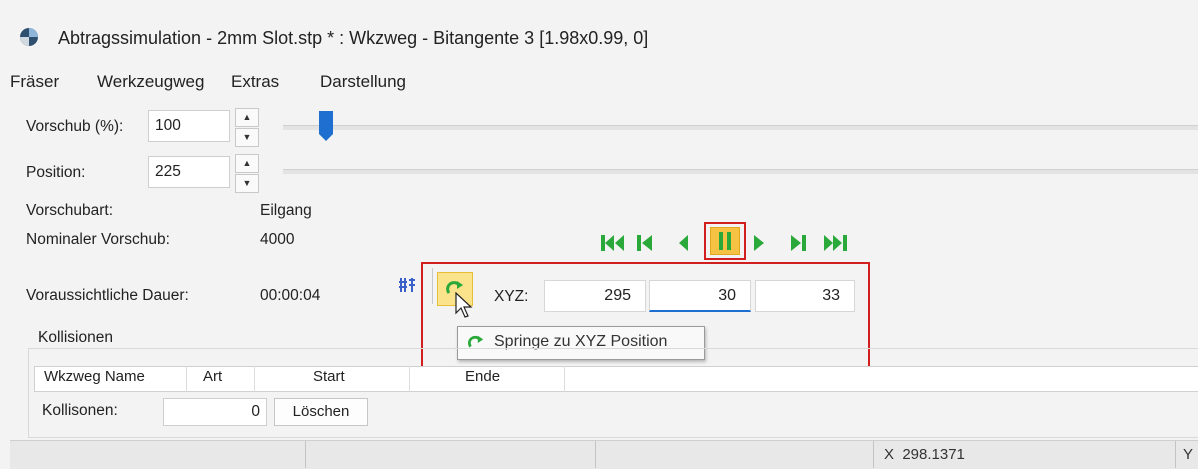  Describe the element at coordinates (329, 376) in the screenshot. I see `column-start: Start` at that location.